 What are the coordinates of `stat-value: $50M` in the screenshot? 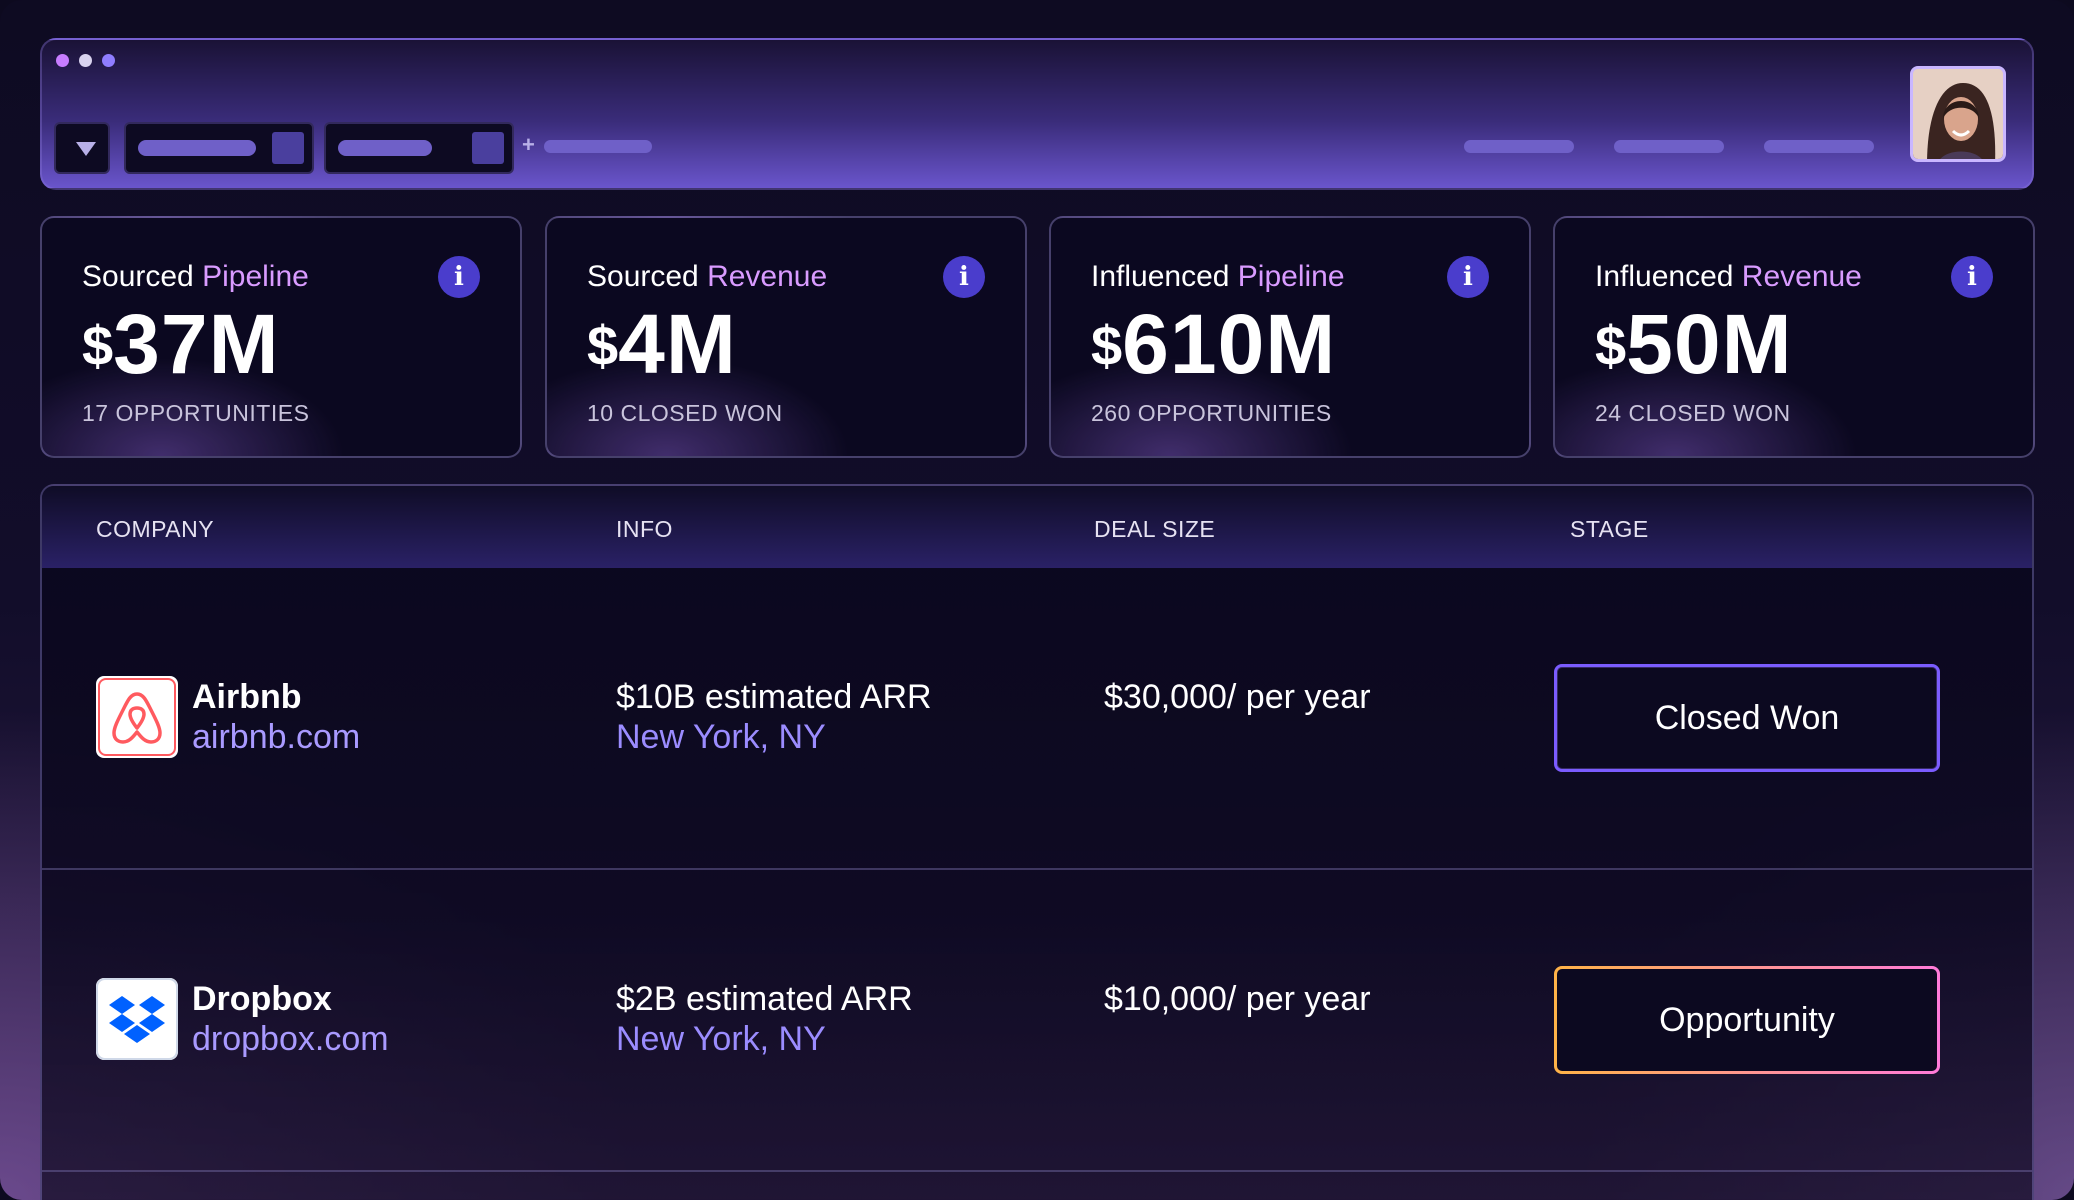 It's located at (1694, 344).